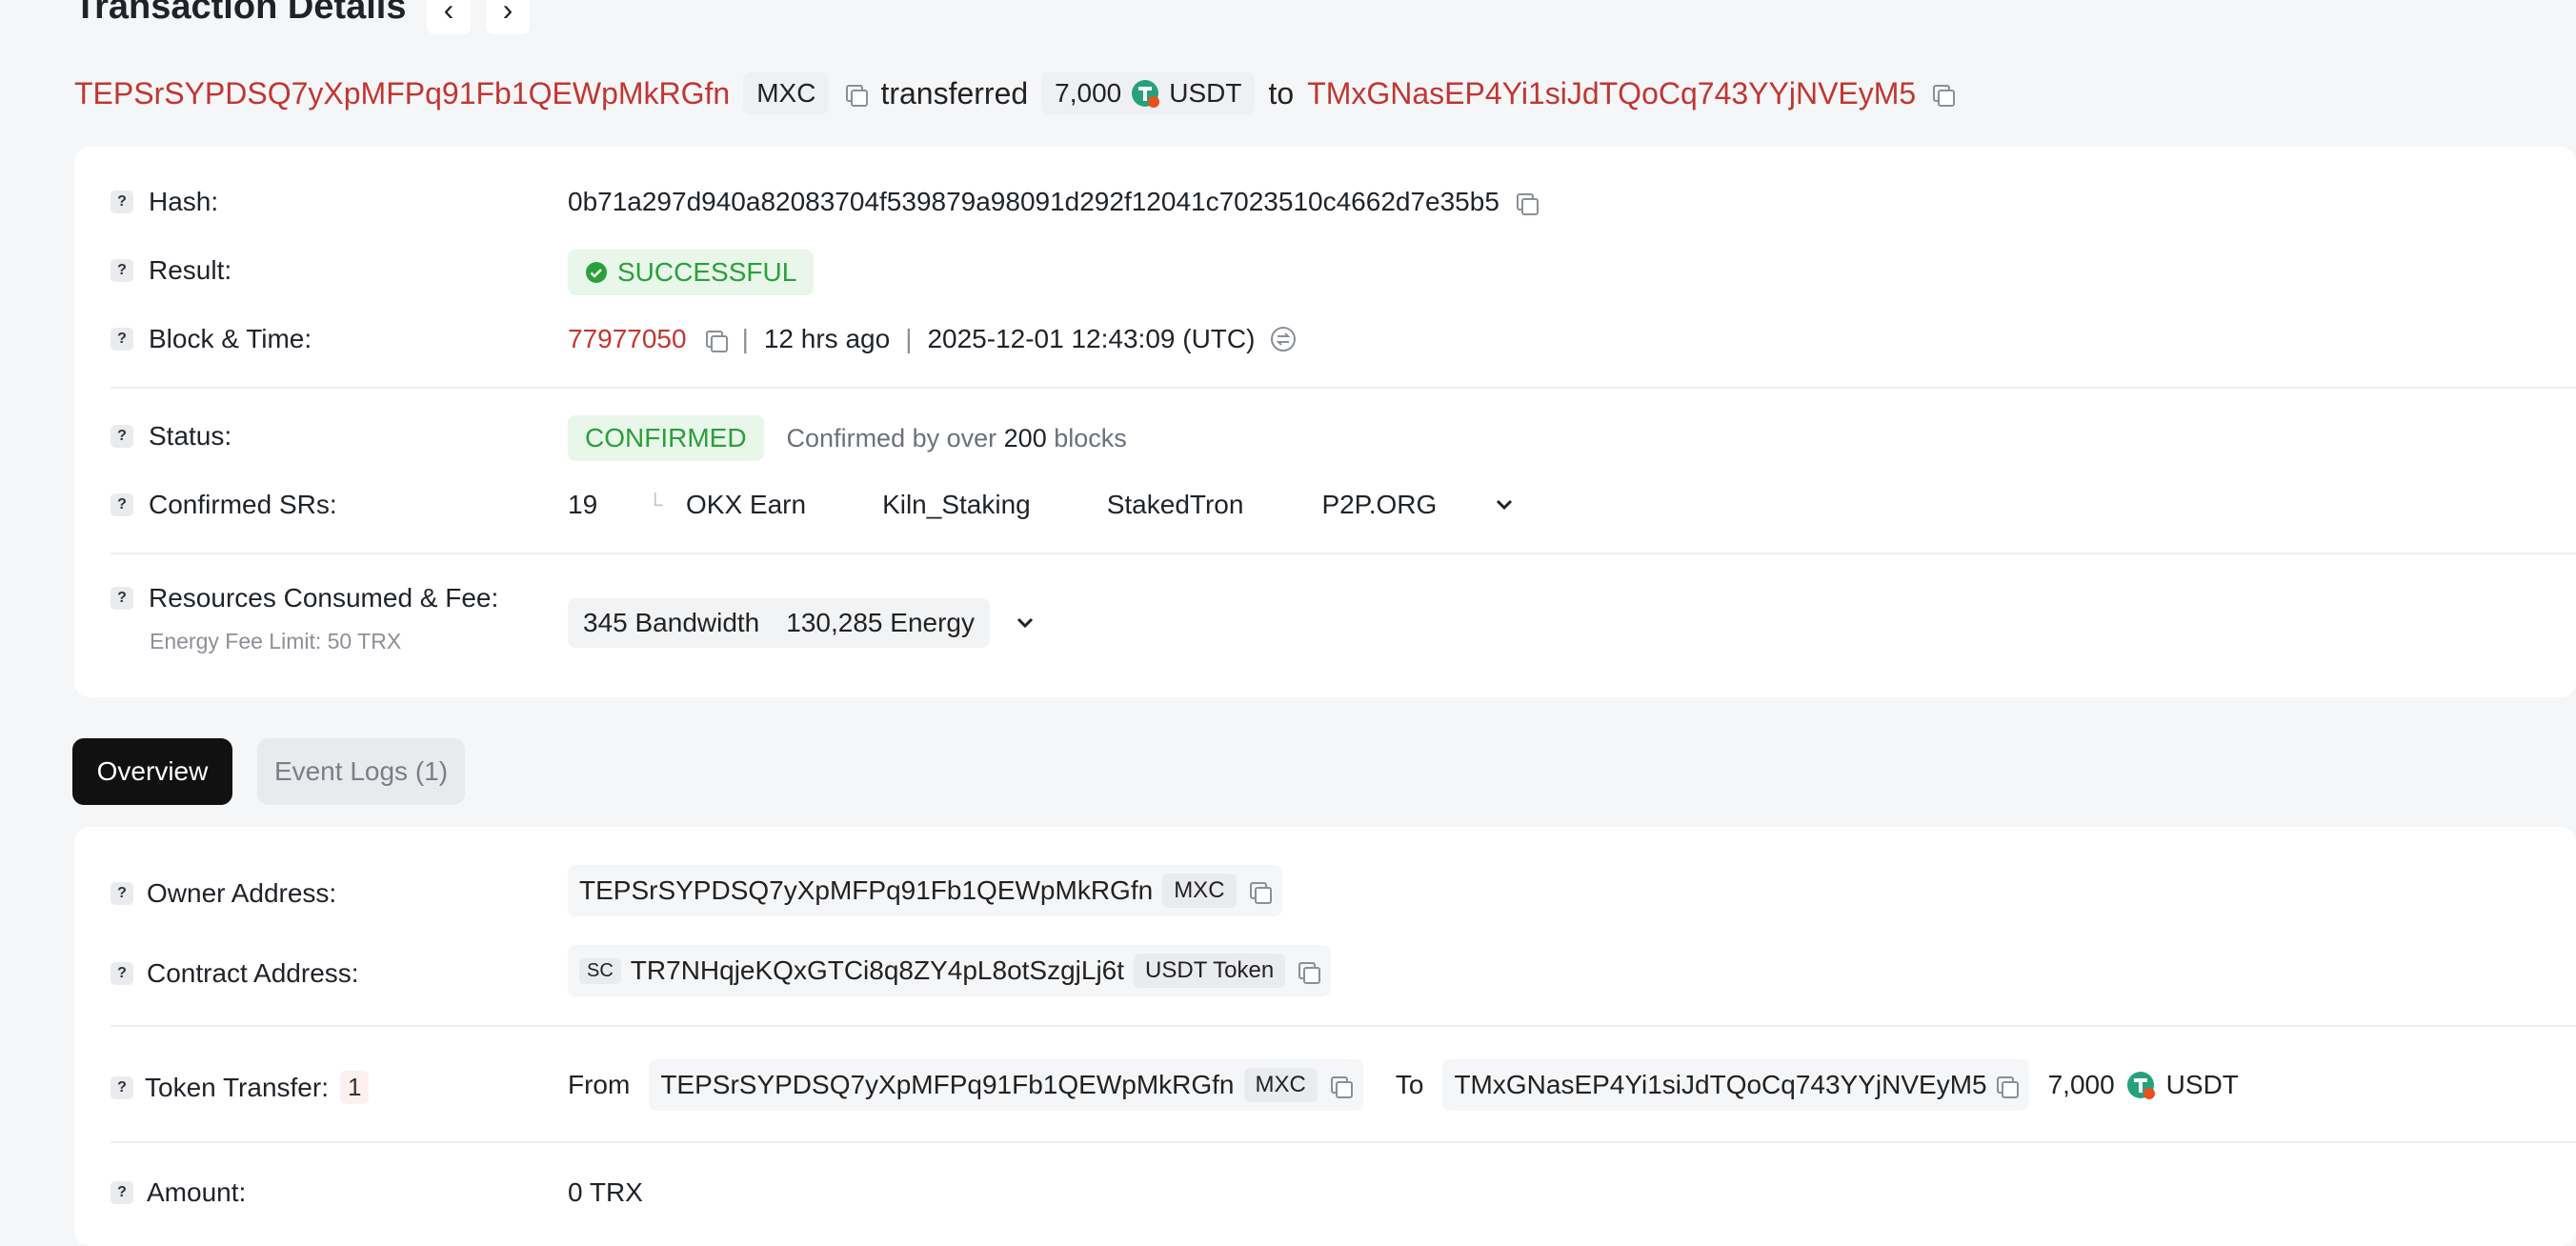 The height and width of the screenshot is (1246, 2576). Describe the element at coordinates (1720, 1085) in the screenshot. I see `to-address: TMxGNasEP4Yi1siJdTQoCq743YYjNVEyM5` at that location.